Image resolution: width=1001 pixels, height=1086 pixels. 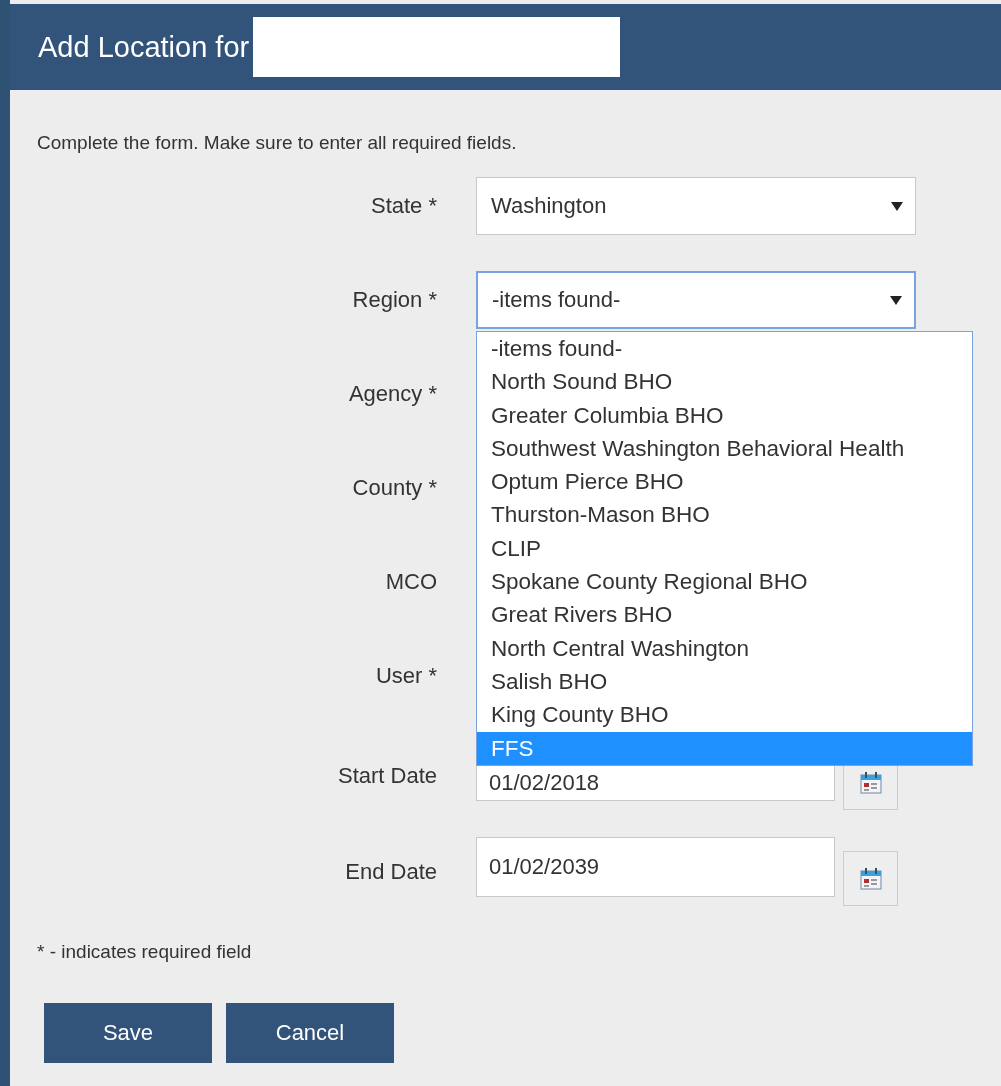 I want to click on required-note: * - indicates required field, so click(x=145, y=952).